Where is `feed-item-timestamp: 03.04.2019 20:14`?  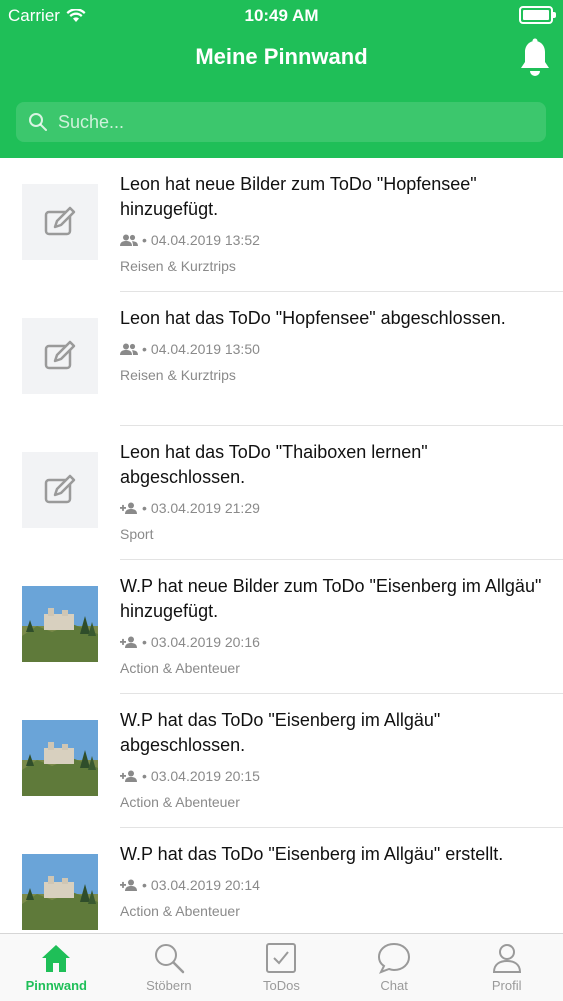 feed-item-timestamp: 03.04.2019 20:14 is located at coordinates (205, 885).